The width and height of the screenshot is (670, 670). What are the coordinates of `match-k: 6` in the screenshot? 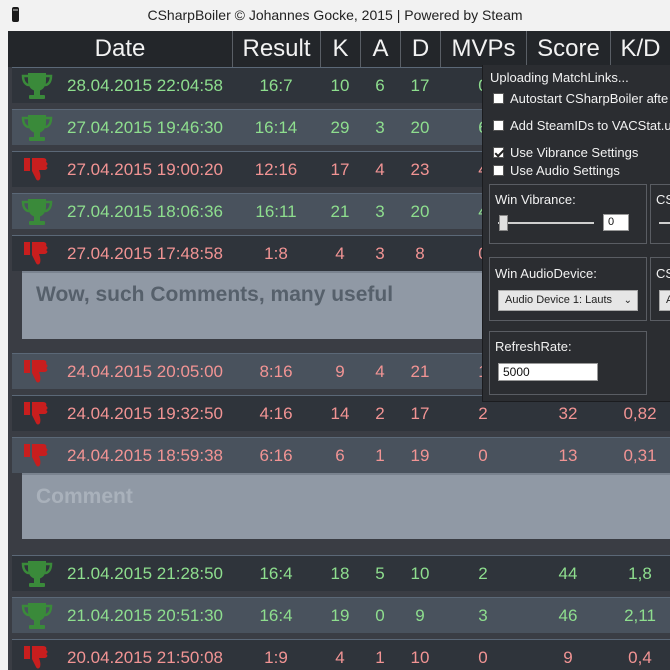 It's located at (340, 455).